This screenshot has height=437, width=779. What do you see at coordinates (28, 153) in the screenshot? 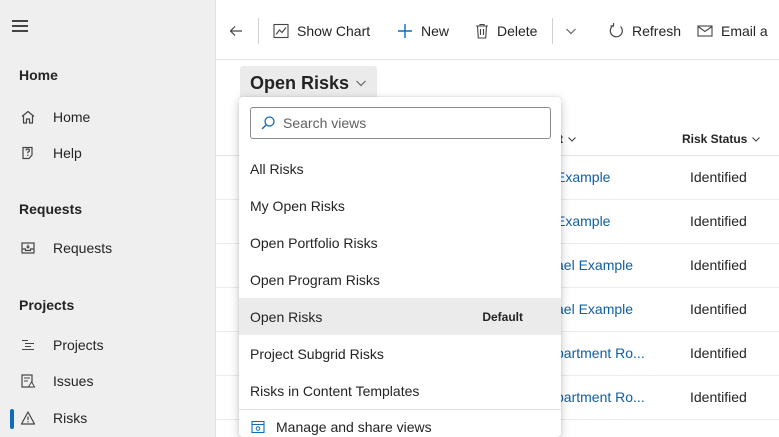
I see `help-icon` at bounding box center [28, 153].